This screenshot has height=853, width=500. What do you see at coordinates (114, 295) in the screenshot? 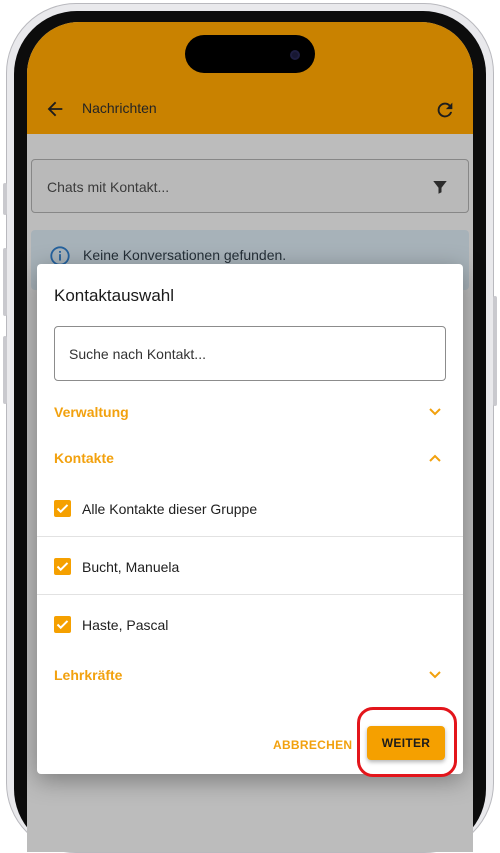
I see `dialog-title: Kontaktauswahl` at bounding box center [114, 295].